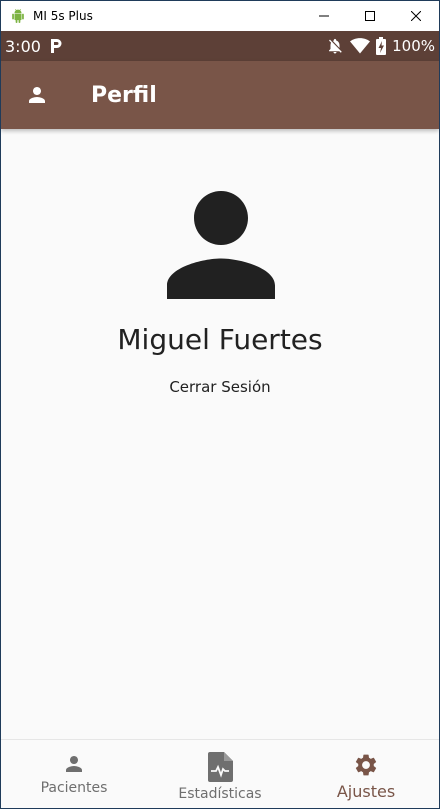 This screenshot has height=809, width=440. Describe the element at coordinates (220, 46) in the screenshot. I see `android-statusbar: 3:00 100%` at that location.